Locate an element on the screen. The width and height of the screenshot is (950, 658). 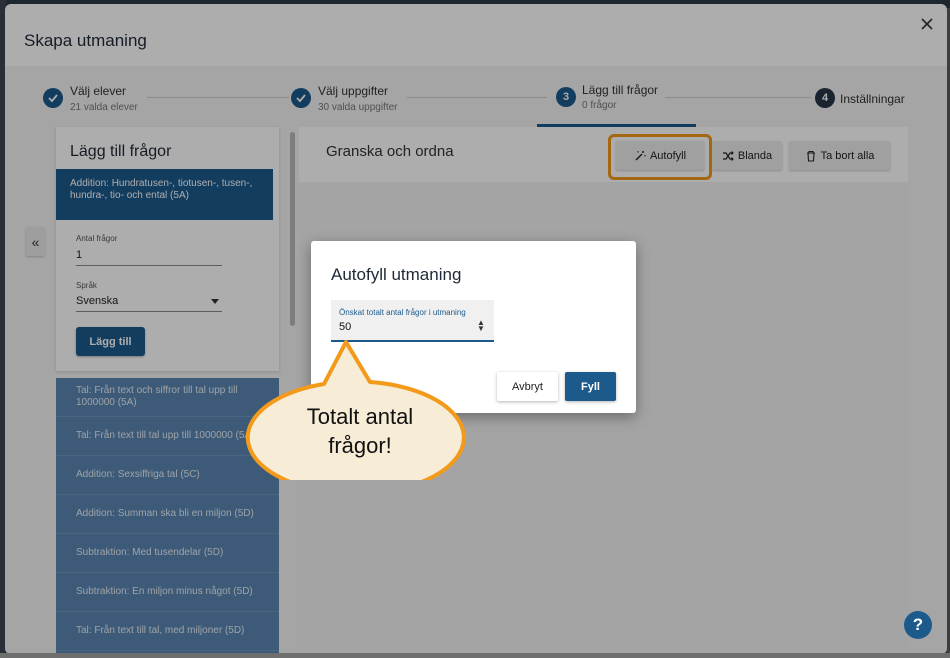
callout-line-1: Totalt antal is located at coordinates (360, 416).